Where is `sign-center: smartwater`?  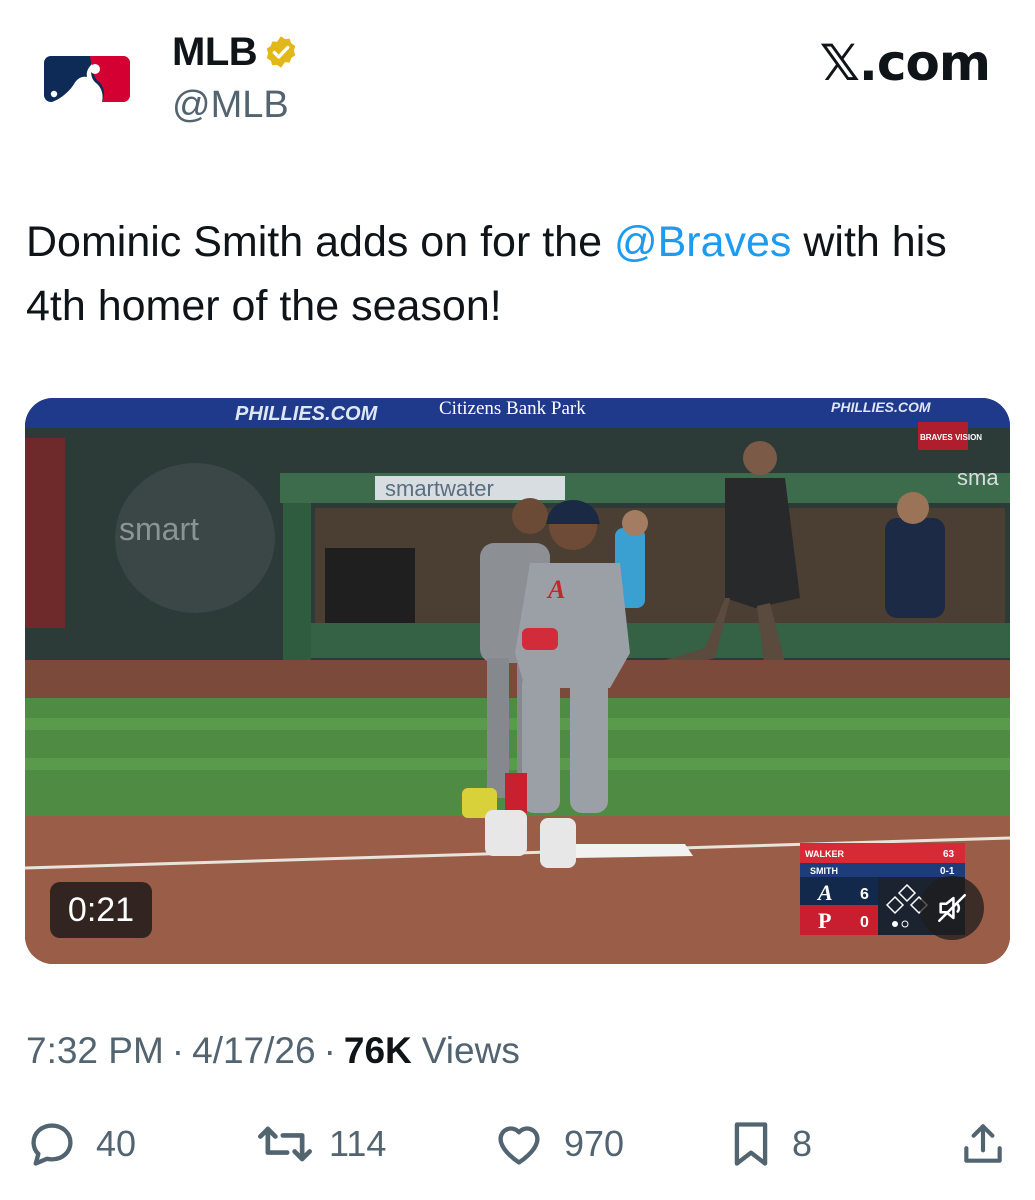
sign-center: smartwater is located at coordinates (439, 488).